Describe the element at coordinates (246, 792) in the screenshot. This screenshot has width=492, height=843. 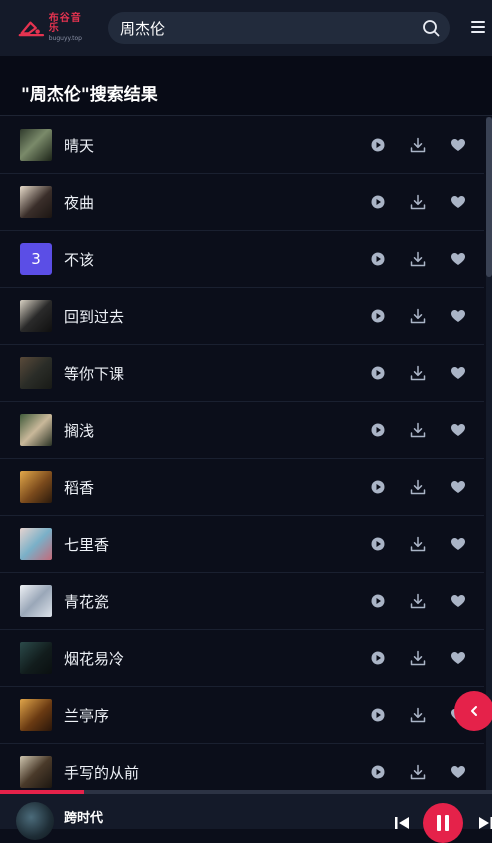
I see `progress-track` at that location.